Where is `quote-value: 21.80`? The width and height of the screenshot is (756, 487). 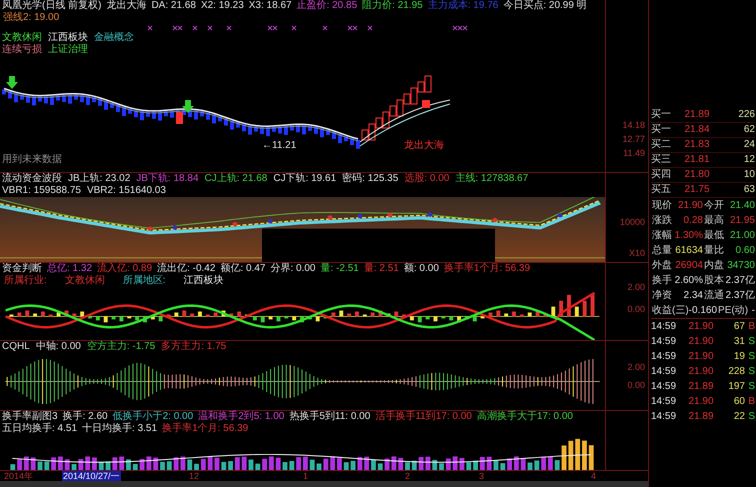
quote-value: 21.80 is located at coordinates (697, 175).